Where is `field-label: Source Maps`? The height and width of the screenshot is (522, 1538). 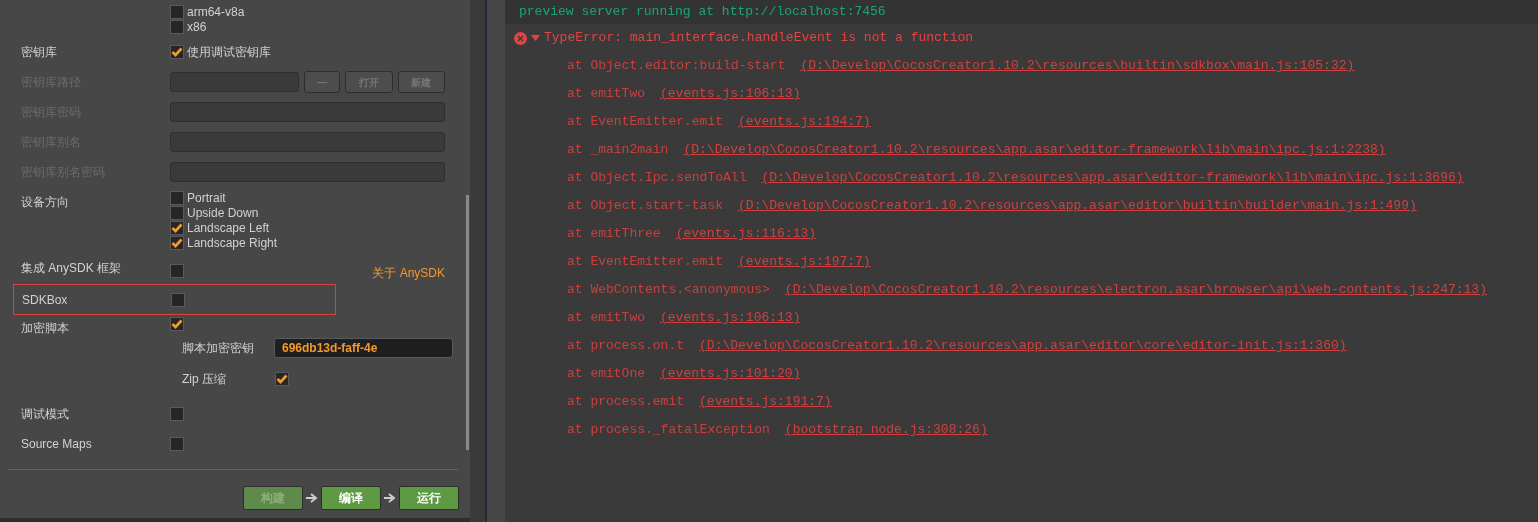
field-label: Source Maps is located at coordinates (57, 444).